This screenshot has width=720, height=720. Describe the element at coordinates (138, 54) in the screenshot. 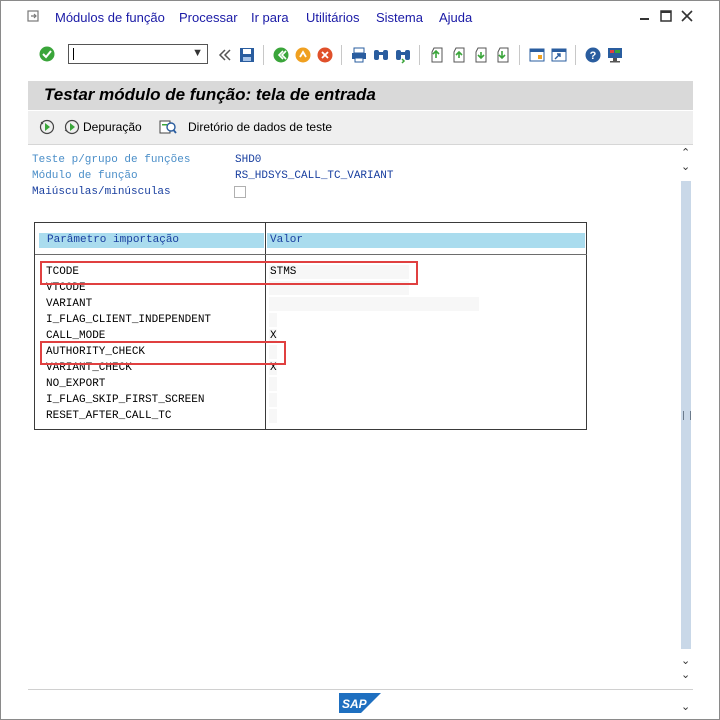

I see `command-field: ▼` at that location.